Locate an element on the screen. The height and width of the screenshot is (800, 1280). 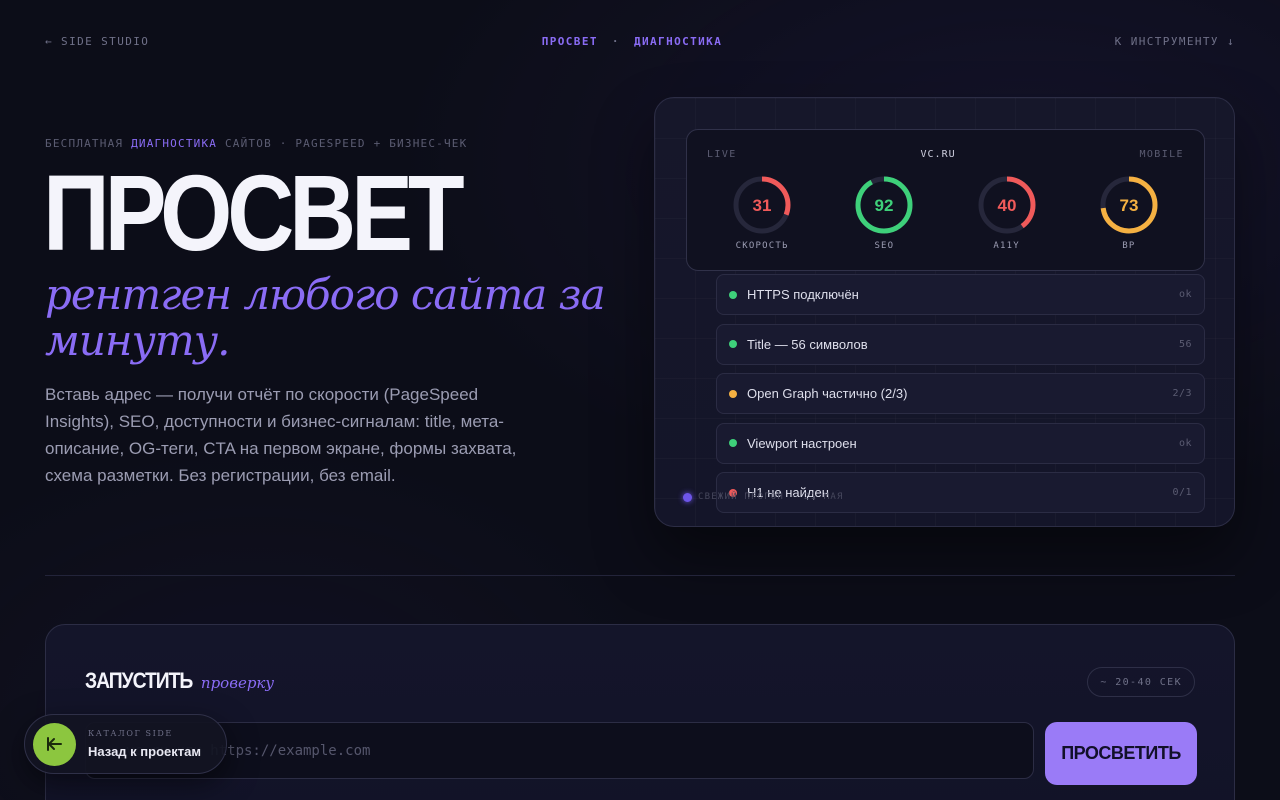
check-label: HTTPS подключён is located at coordinates (803, 294).